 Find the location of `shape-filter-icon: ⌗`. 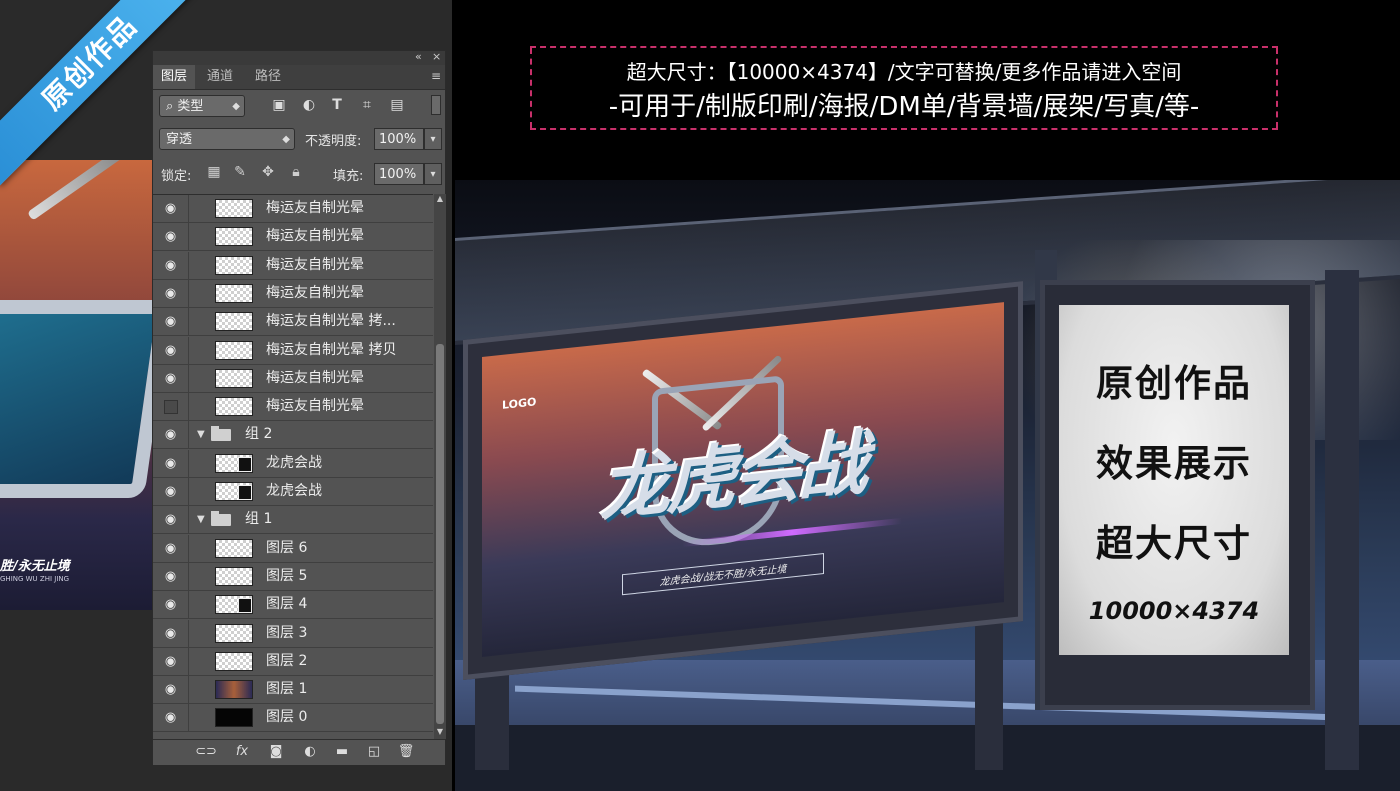

shape-filter-icon: ⌗ is located at coordinates (367, 105).